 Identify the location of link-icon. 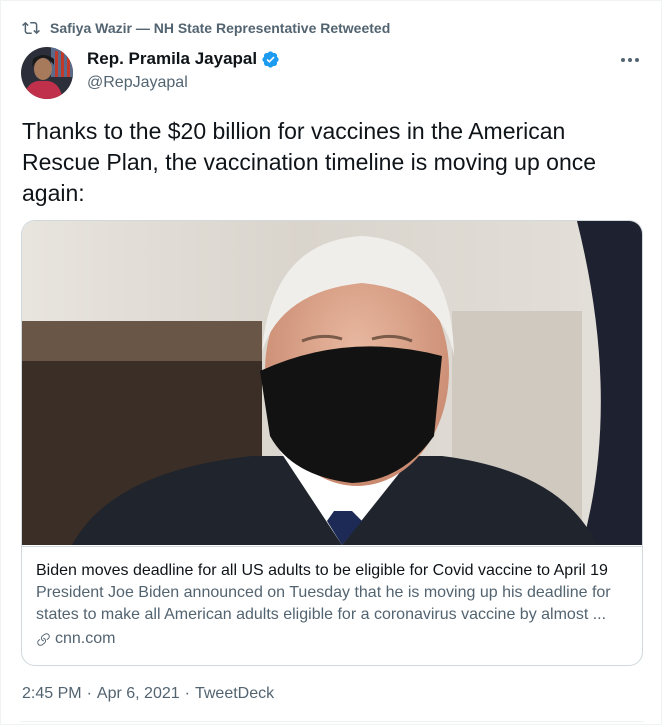
(43, 639).